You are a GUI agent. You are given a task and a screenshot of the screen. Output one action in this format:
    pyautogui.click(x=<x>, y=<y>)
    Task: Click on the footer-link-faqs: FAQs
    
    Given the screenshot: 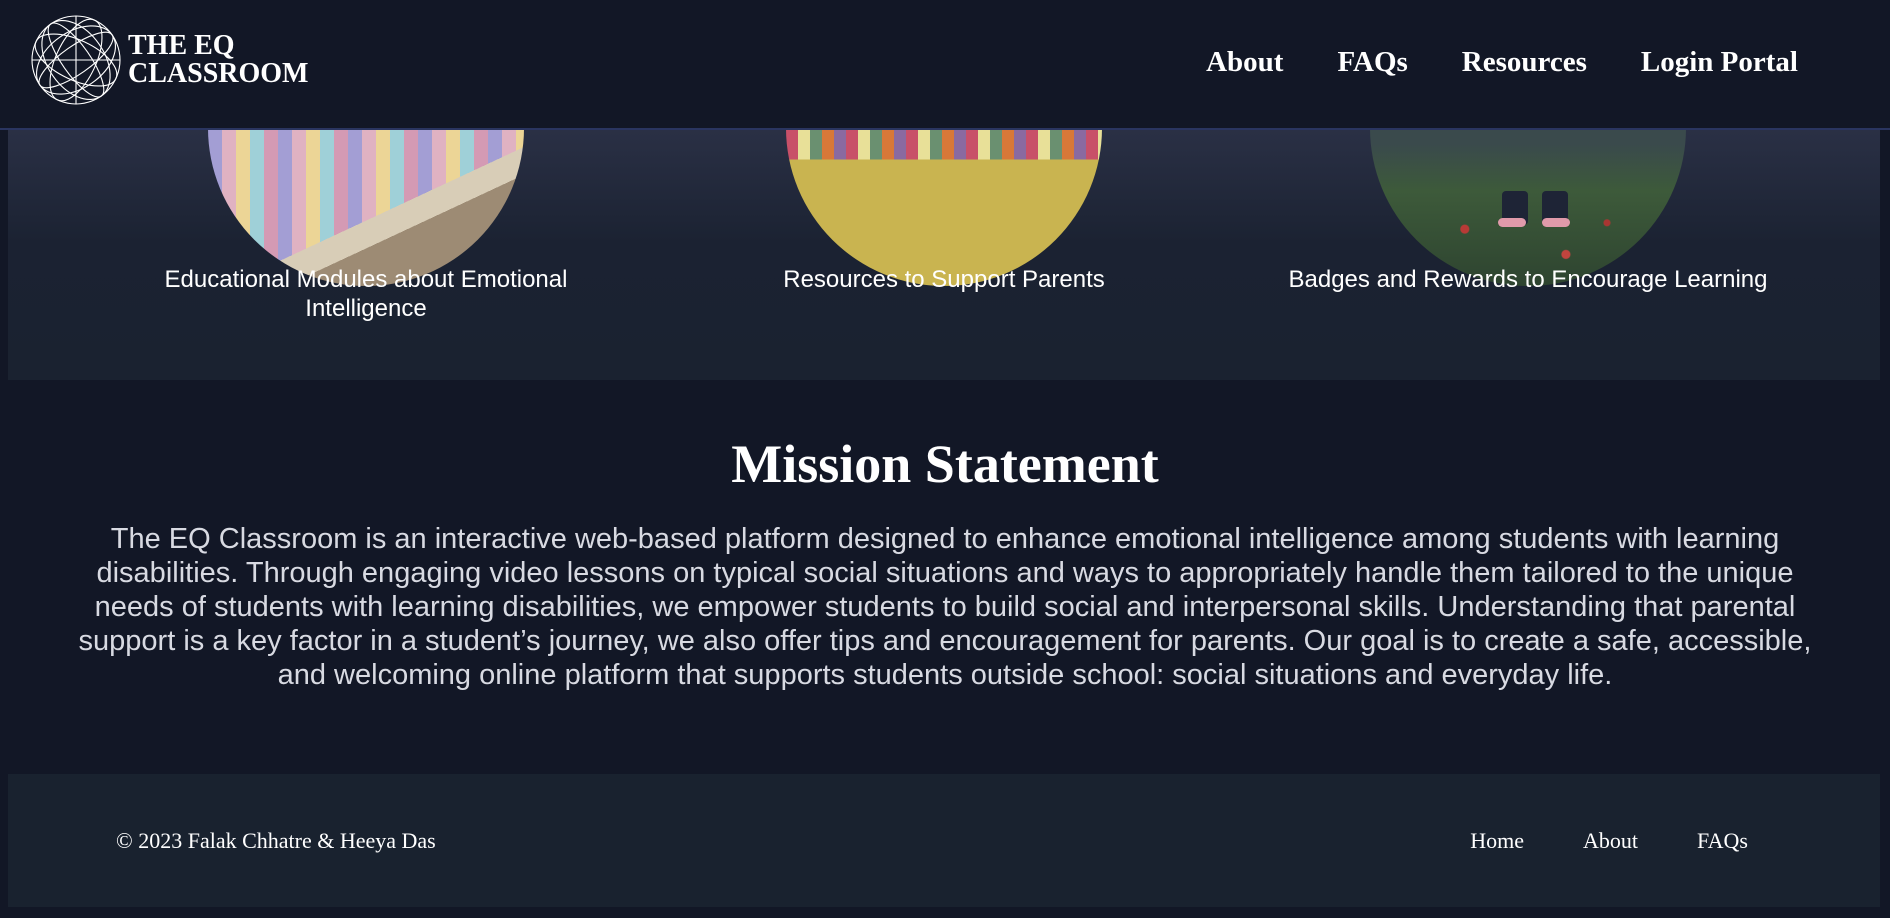 What is the action you would take?
    pyautogui.click(x=1722, y=841)
    